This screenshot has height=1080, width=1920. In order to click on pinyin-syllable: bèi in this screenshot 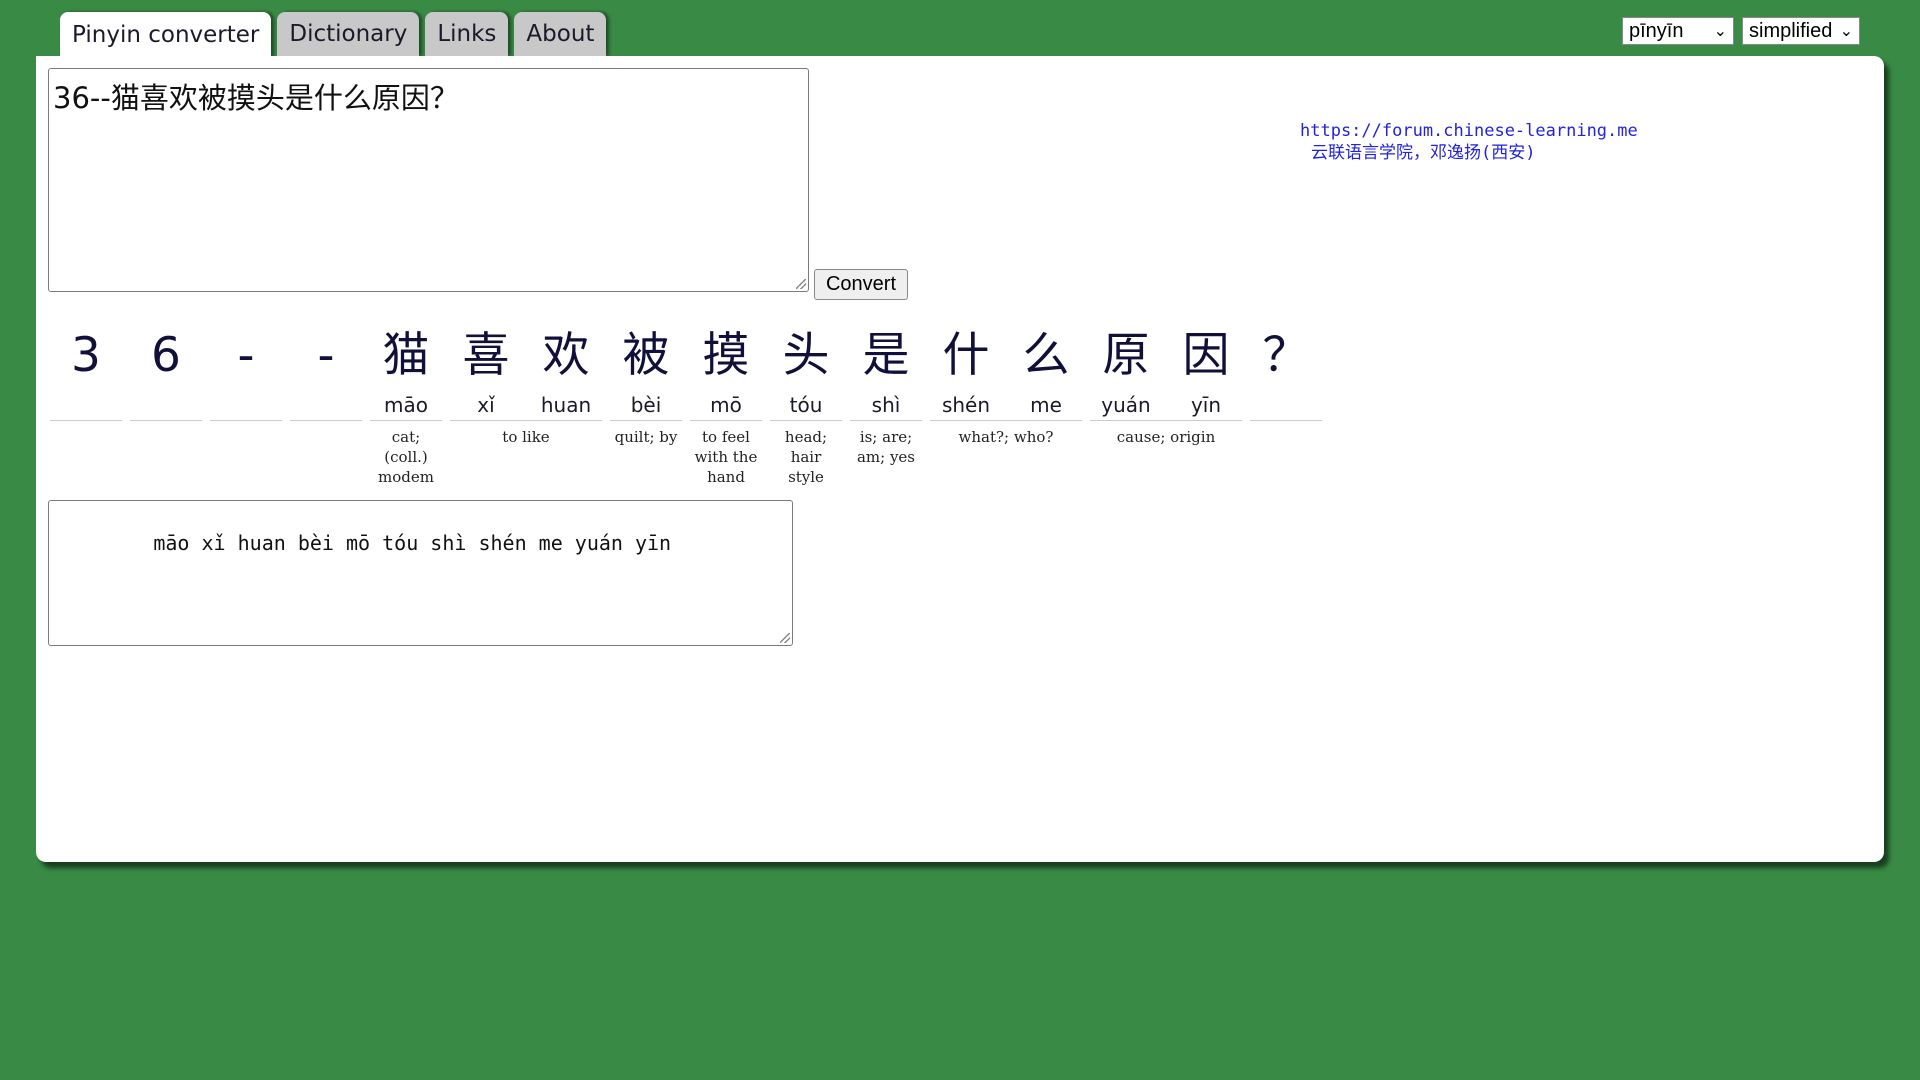, I will do `click(646, 405)`.